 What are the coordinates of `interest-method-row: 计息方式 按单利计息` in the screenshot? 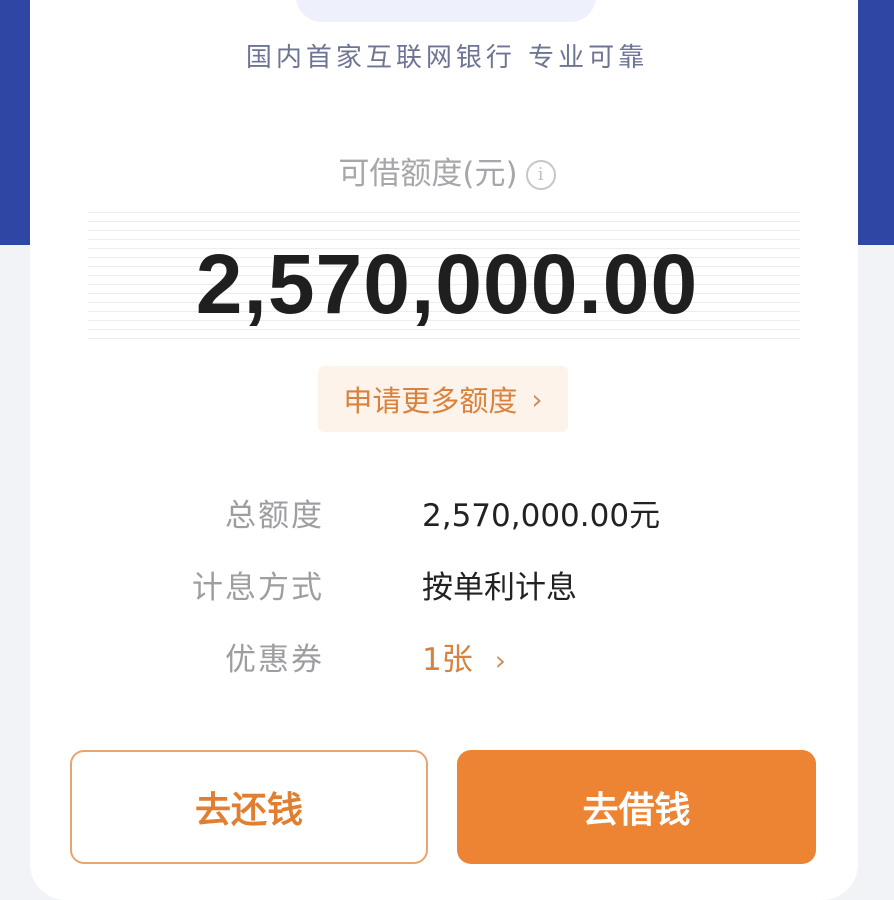 It's located at (447, 584).